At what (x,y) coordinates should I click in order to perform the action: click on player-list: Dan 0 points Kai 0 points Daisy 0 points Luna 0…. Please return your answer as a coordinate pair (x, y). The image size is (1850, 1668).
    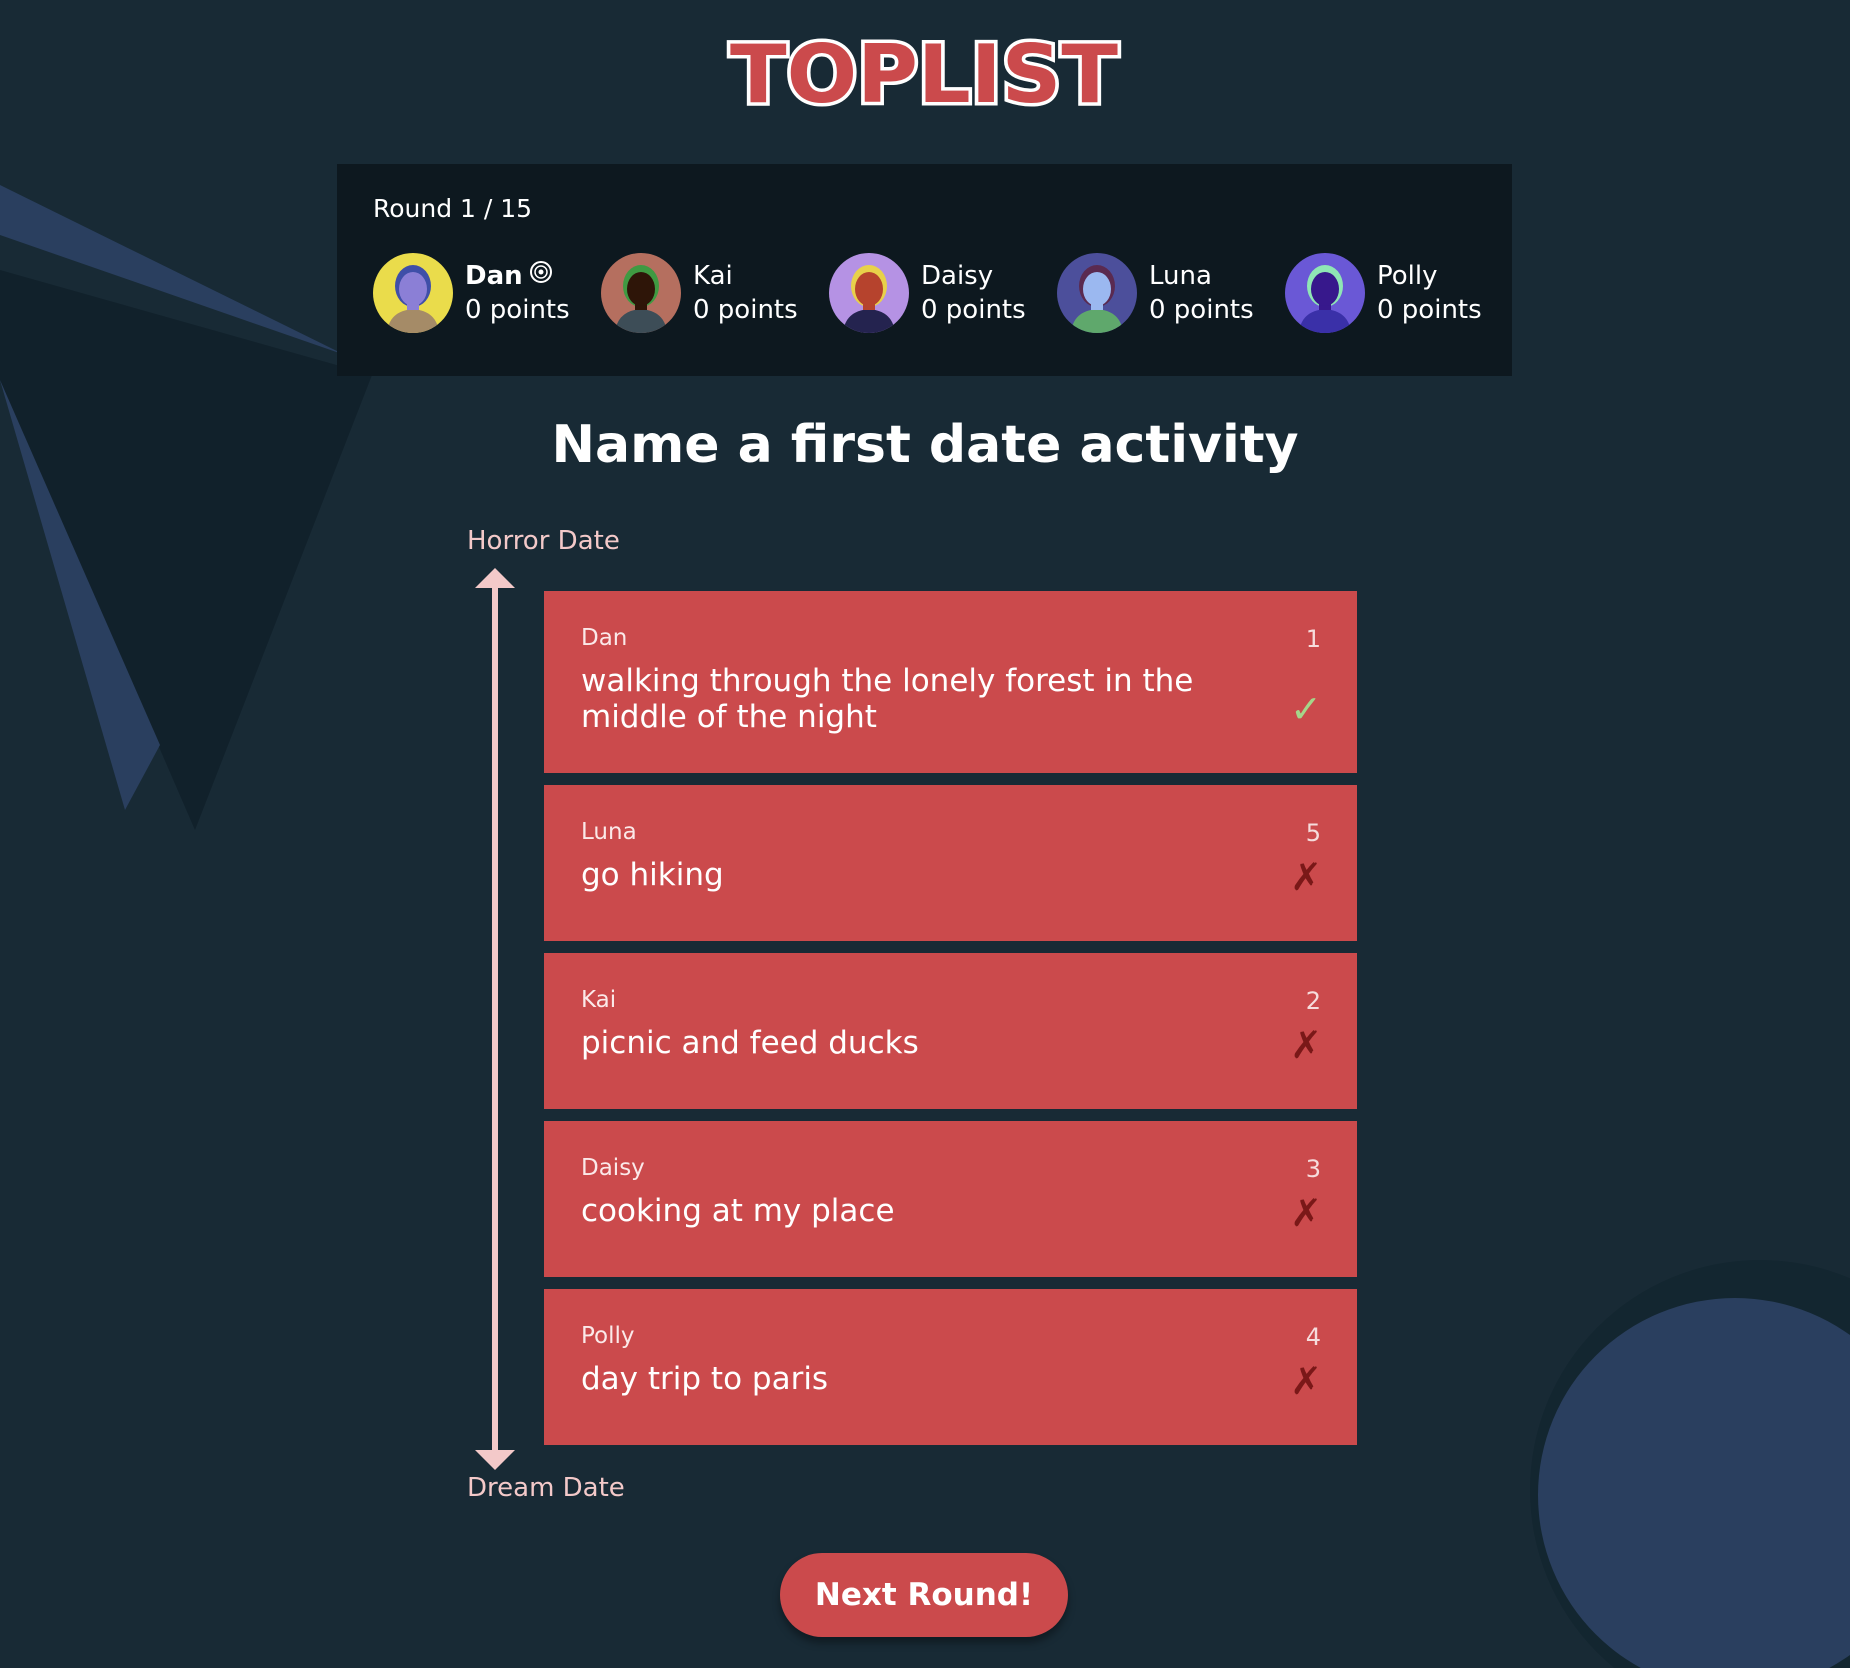
    Looking at the image, I should click on (943, 293).